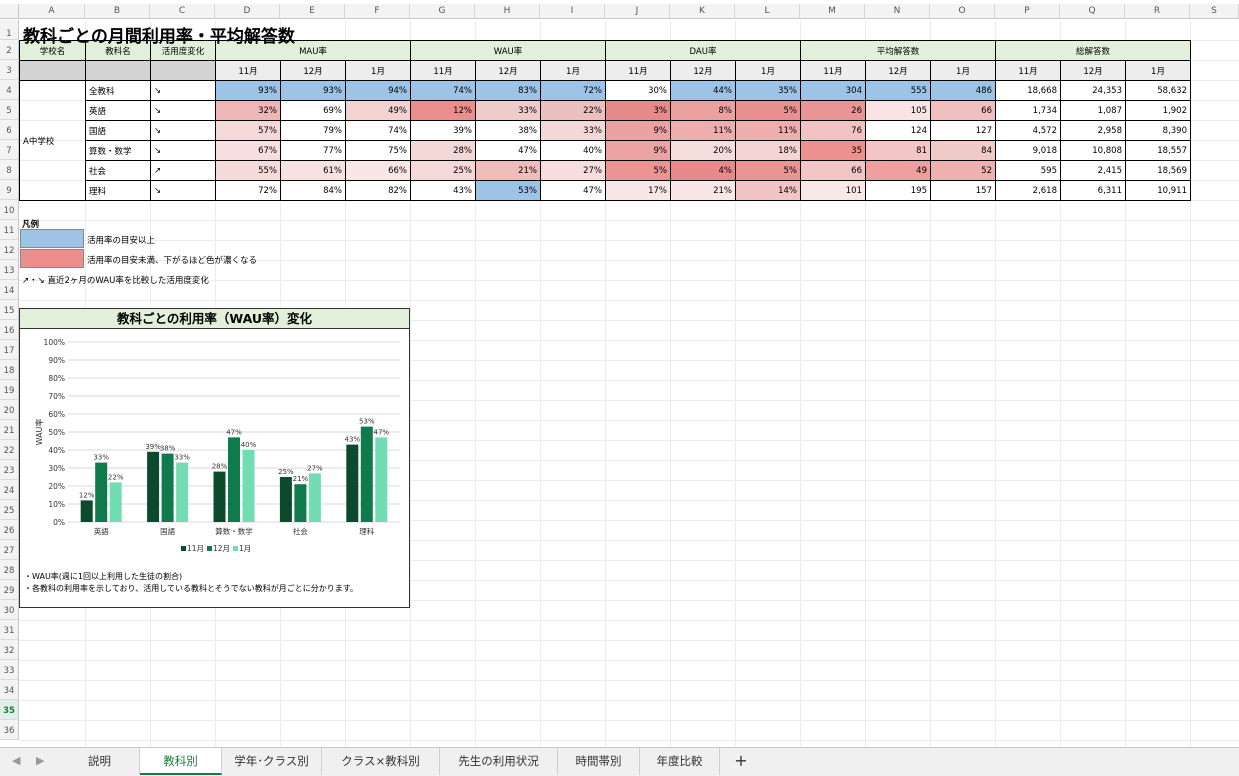  Describe the element at coordinates (118, 170) in the screenshot. I see `subject-name: 社会` at that location.